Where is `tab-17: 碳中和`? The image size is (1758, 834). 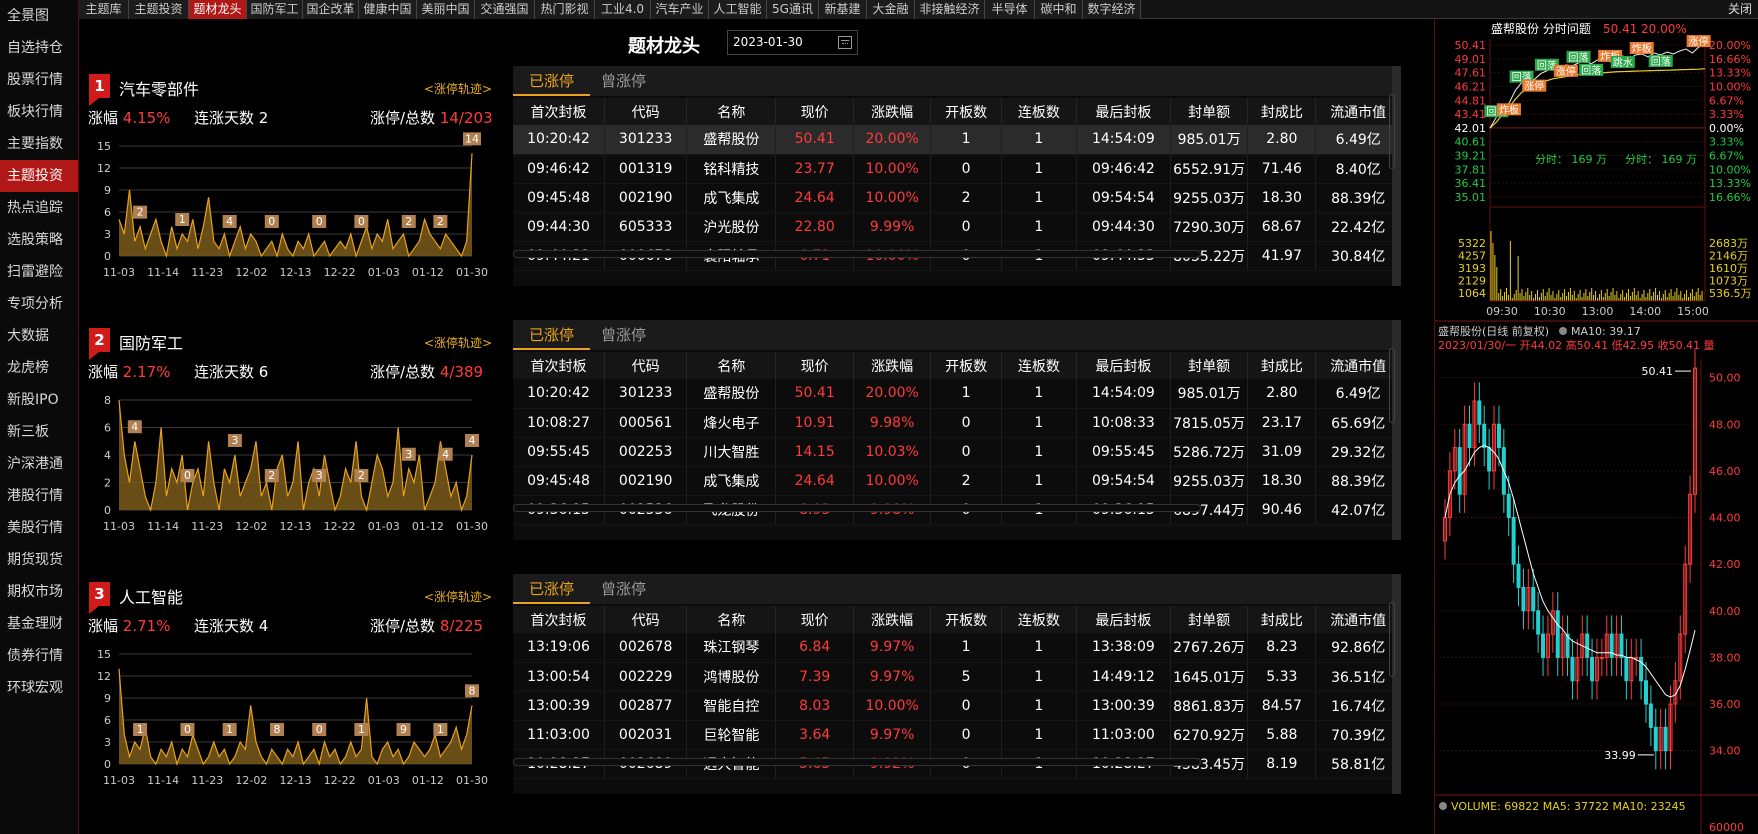 tab-17: 碳中和 is located at coordinates (1059, 9).